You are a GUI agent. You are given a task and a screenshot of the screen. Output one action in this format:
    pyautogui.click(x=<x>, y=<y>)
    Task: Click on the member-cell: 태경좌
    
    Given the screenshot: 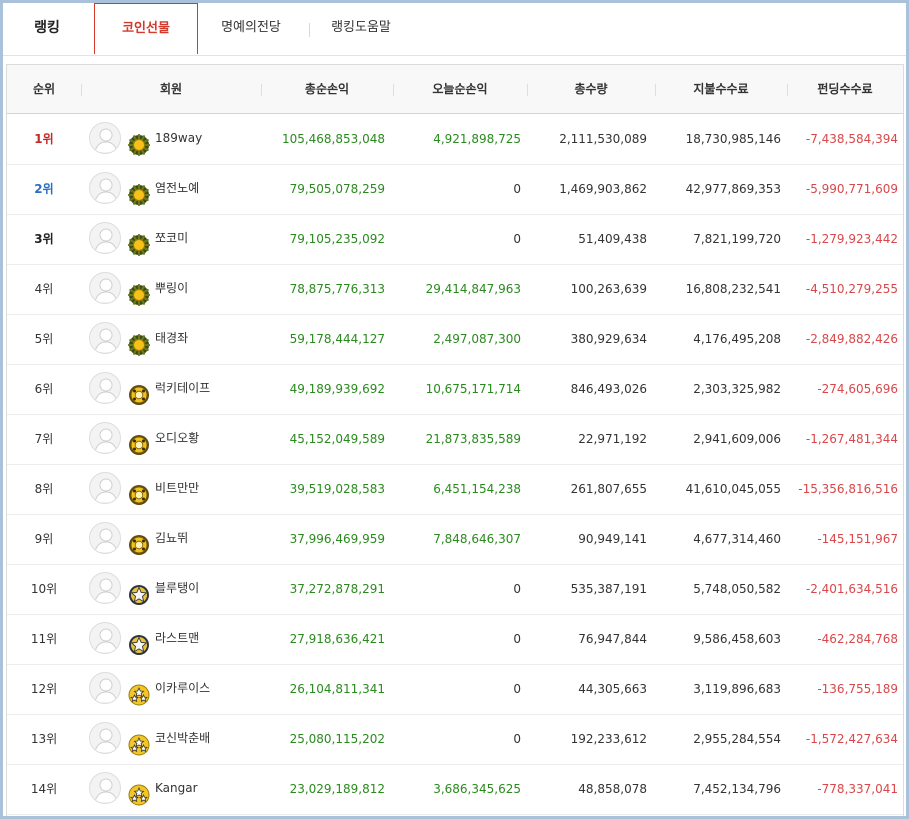 What is the action you would take?
    pyautogui.click(x=179, y=339)
    